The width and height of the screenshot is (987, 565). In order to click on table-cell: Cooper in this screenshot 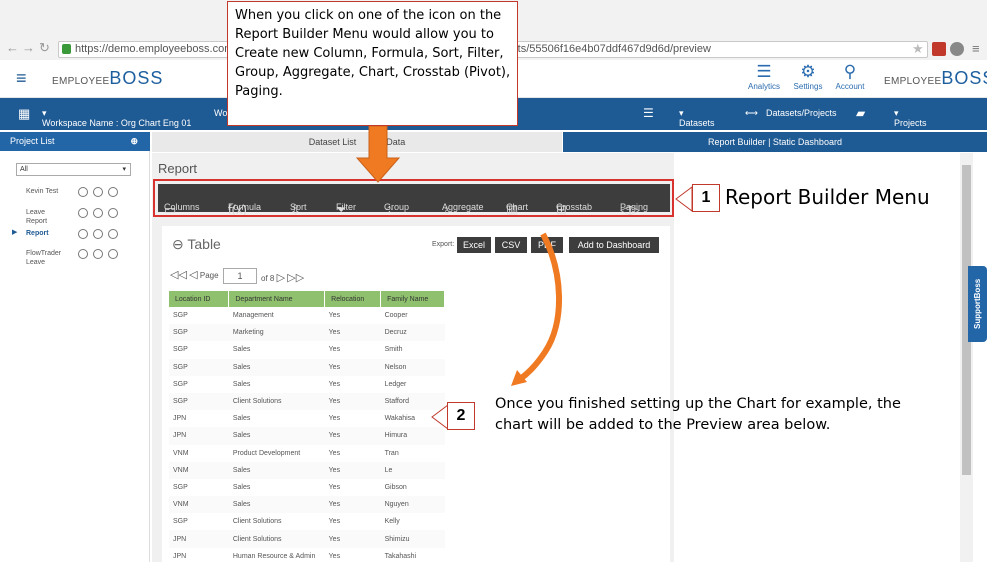, I will do `click(396, 316)`.